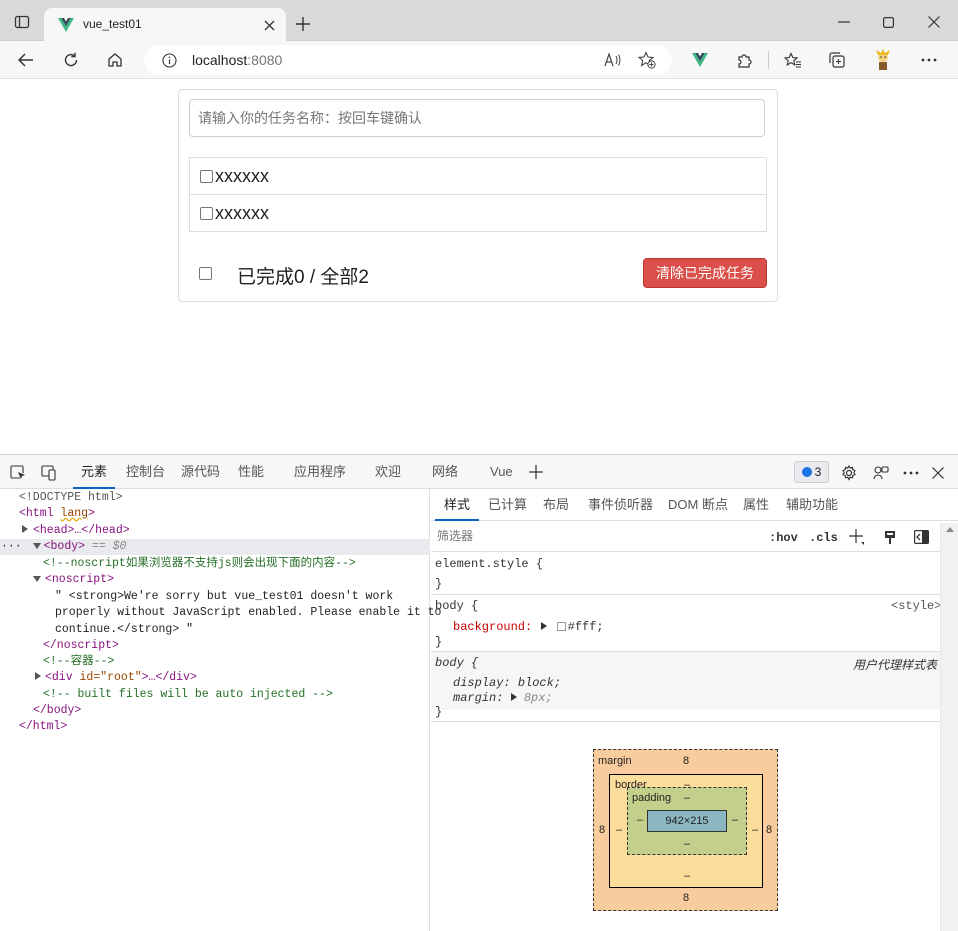  What do you see at coordinates (388, 472) in the screenshot?
I see `tab-welcome: 欢迎` at bounding box center [388, 472].